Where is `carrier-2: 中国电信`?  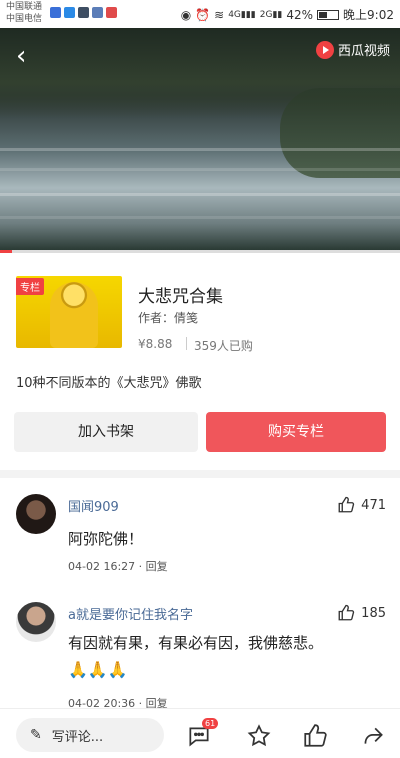 carrier-2: 中国电信 is located at coordinates (24, 19).